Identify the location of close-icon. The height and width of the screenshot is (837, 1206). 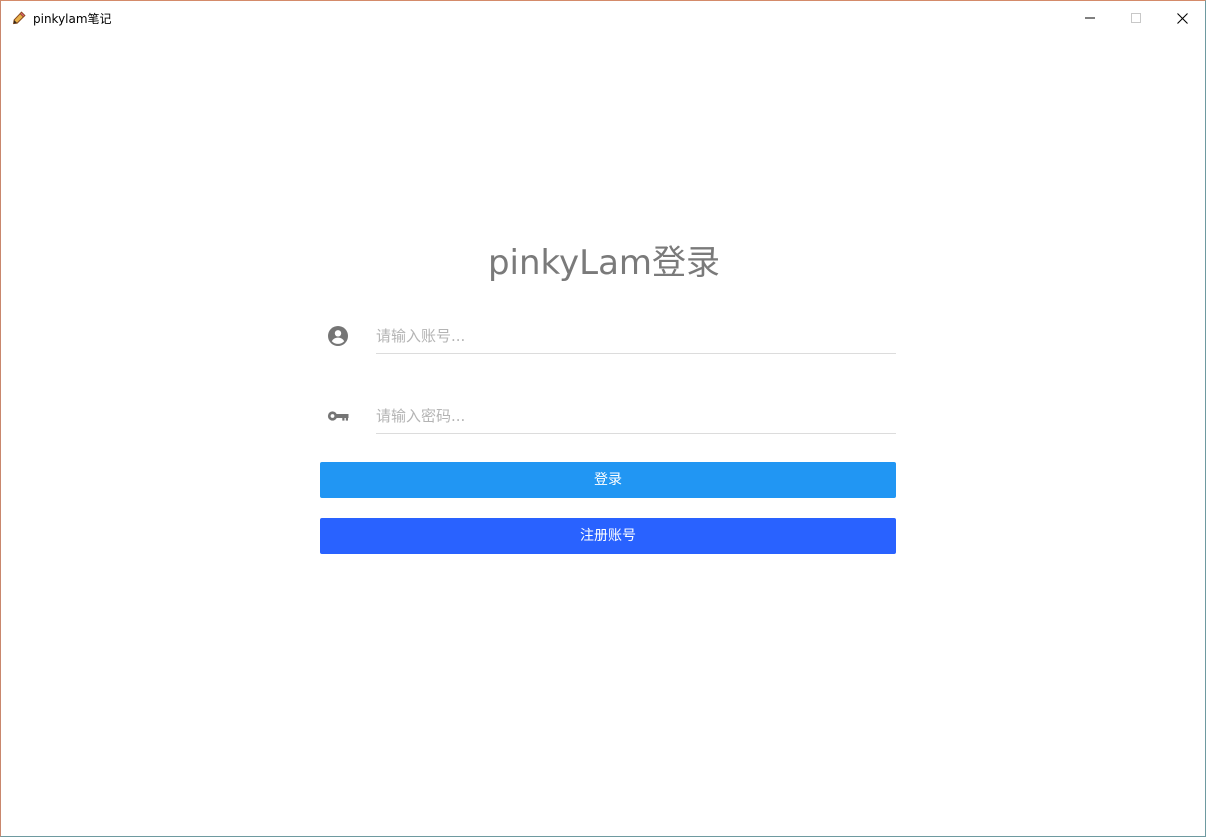
(1182, 18).